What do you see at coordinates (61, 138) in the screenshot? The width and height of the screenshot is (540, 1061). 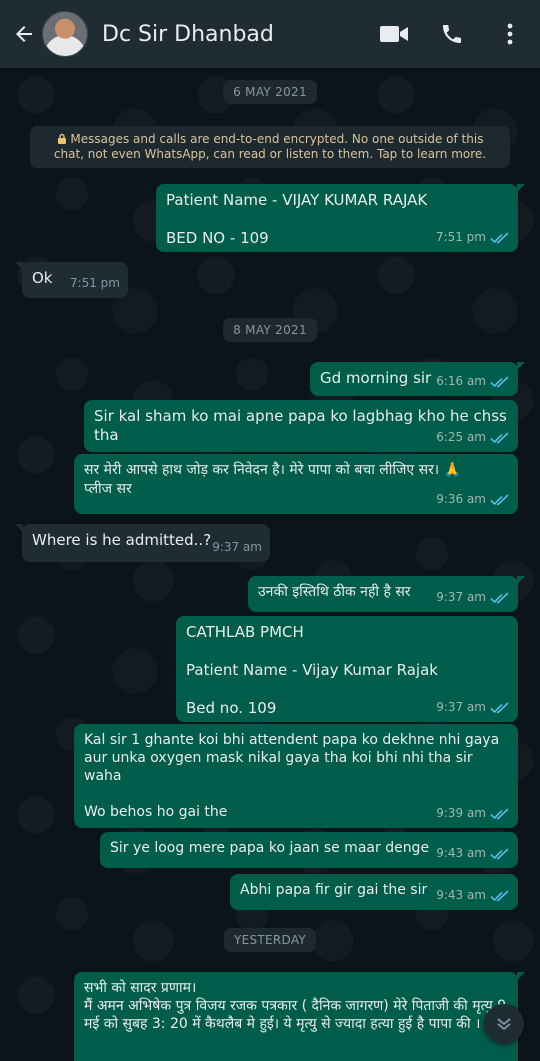 I see `lock-icon` at bounding box center [61, 138].